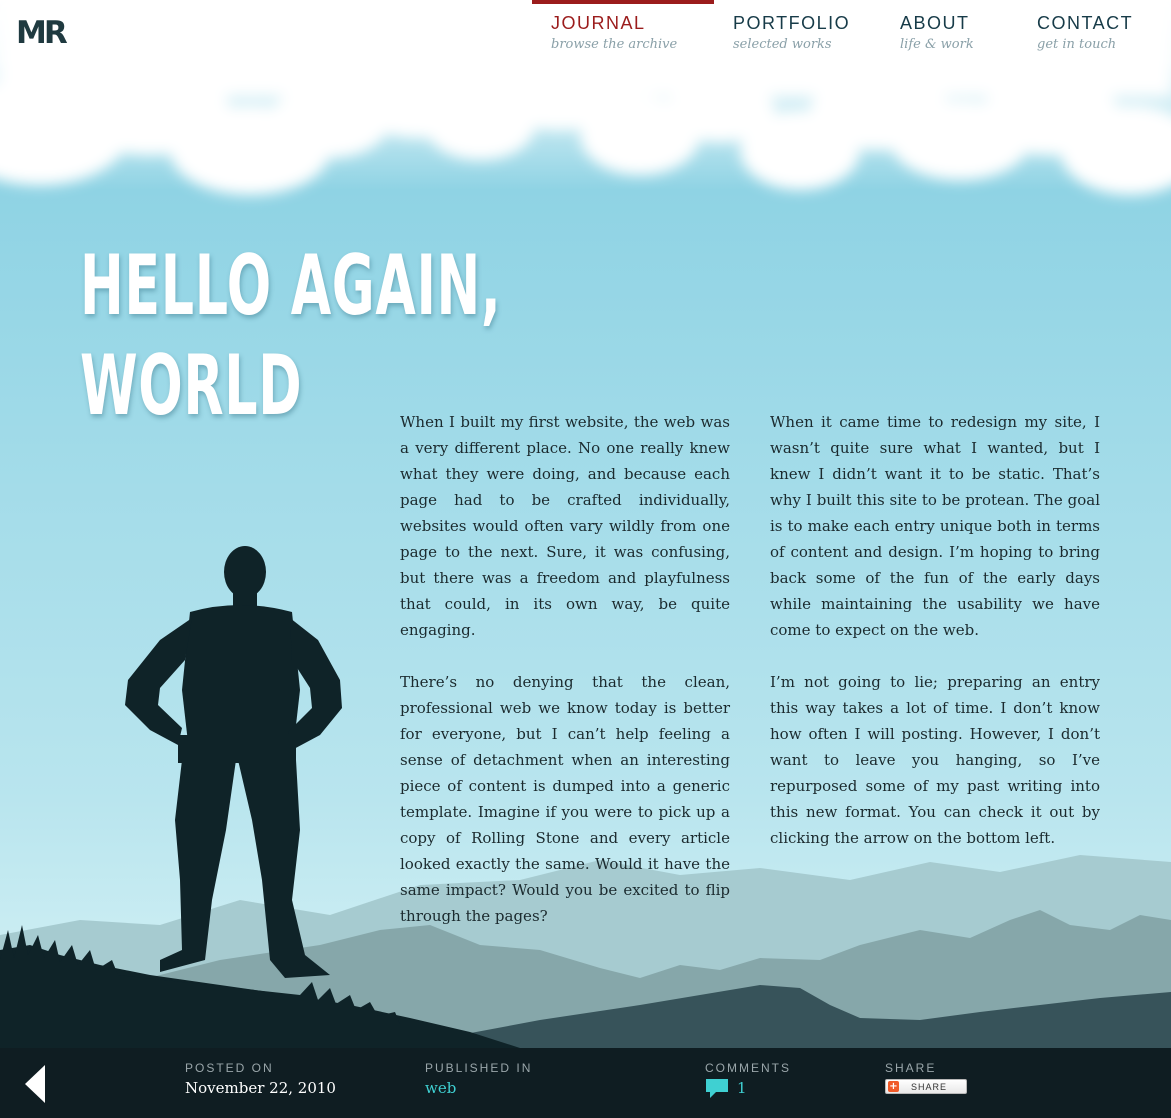 The height and width of the screenshot is (1118, 1171). Describe the element at coordinates (782, 44) in the screenshot. I see `nav-sublabel: selected works` at that location.